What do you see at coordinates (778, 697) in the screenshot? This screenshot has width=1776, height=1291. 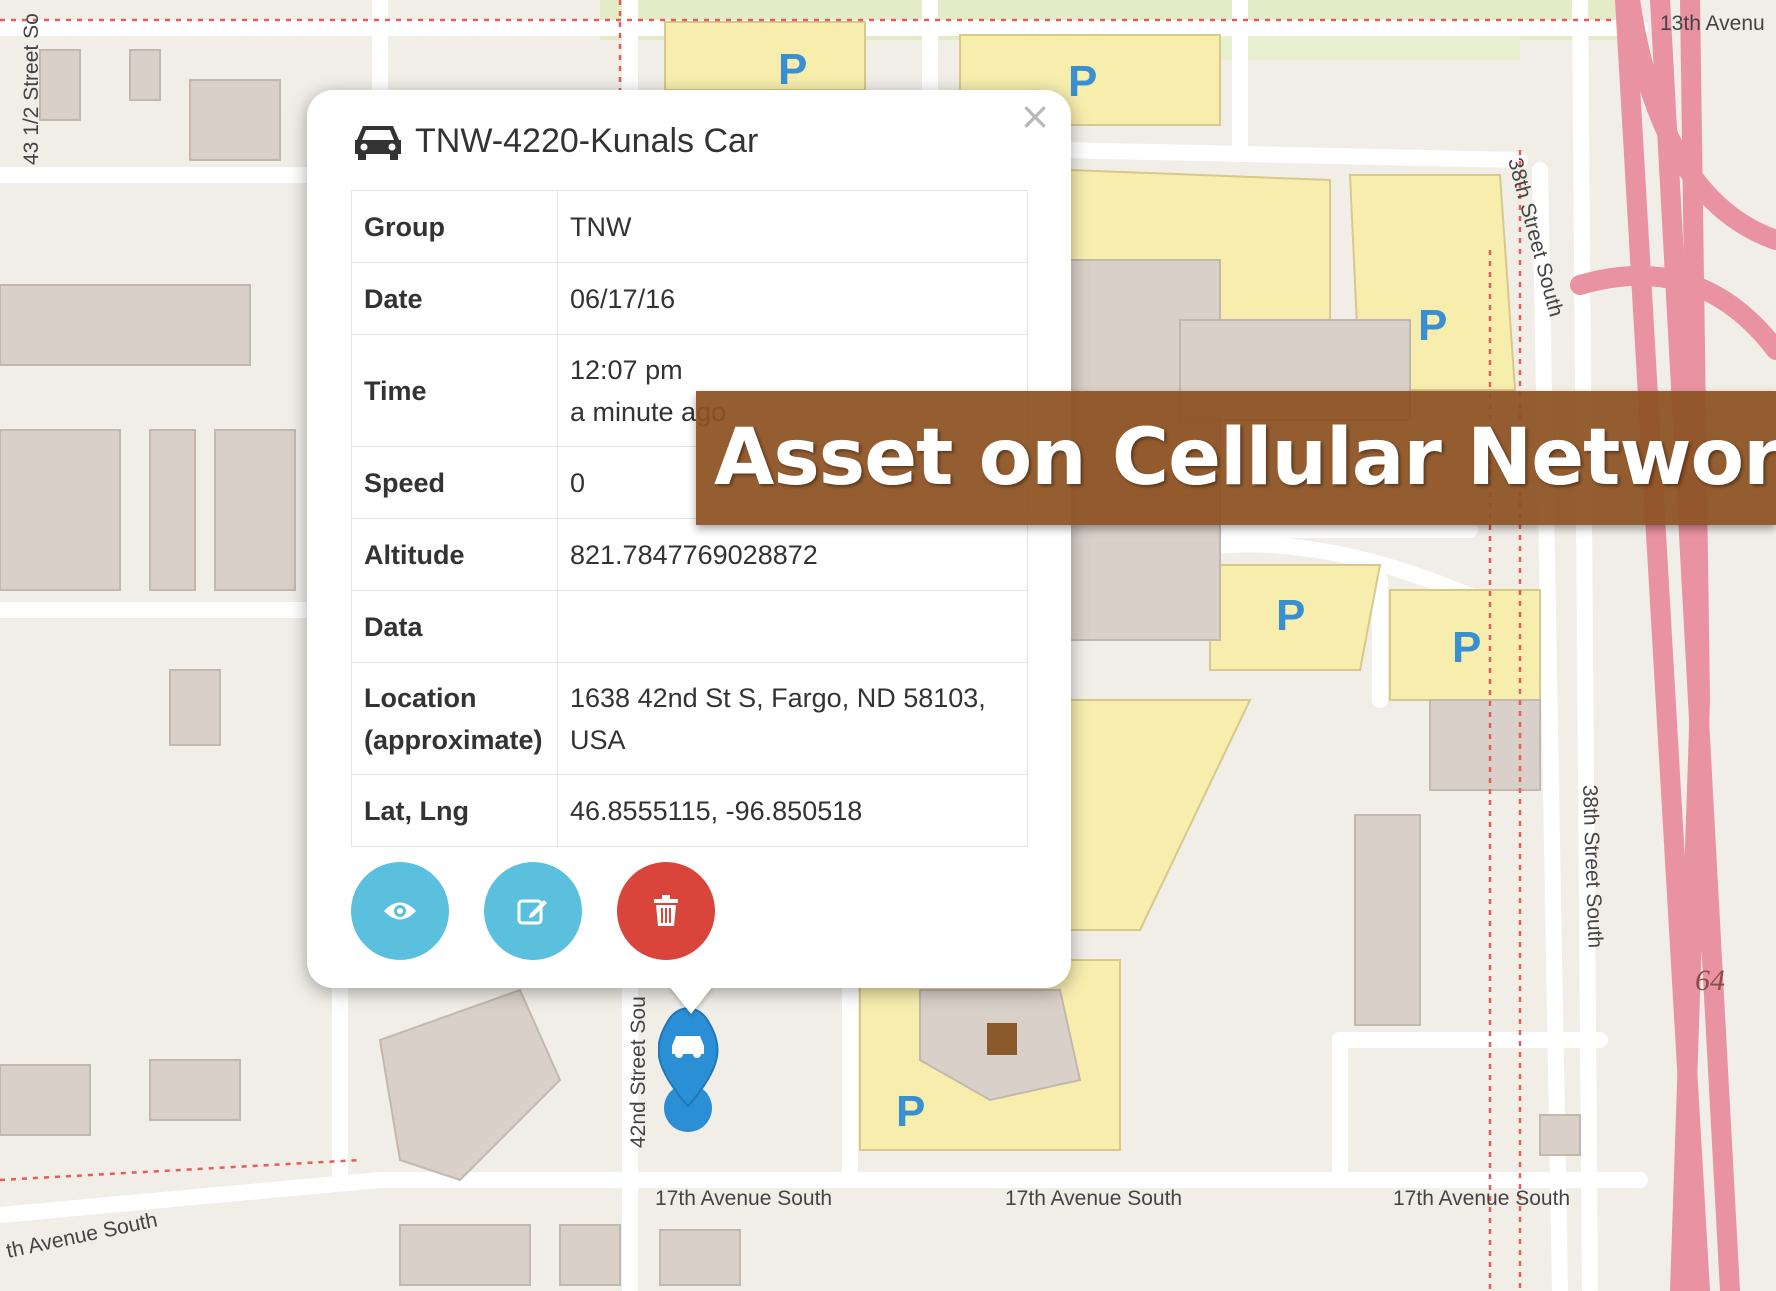 I see `location-line1: 1638 42nd St S, Fargo, ND 58103,` at bounding box center [778, 697].